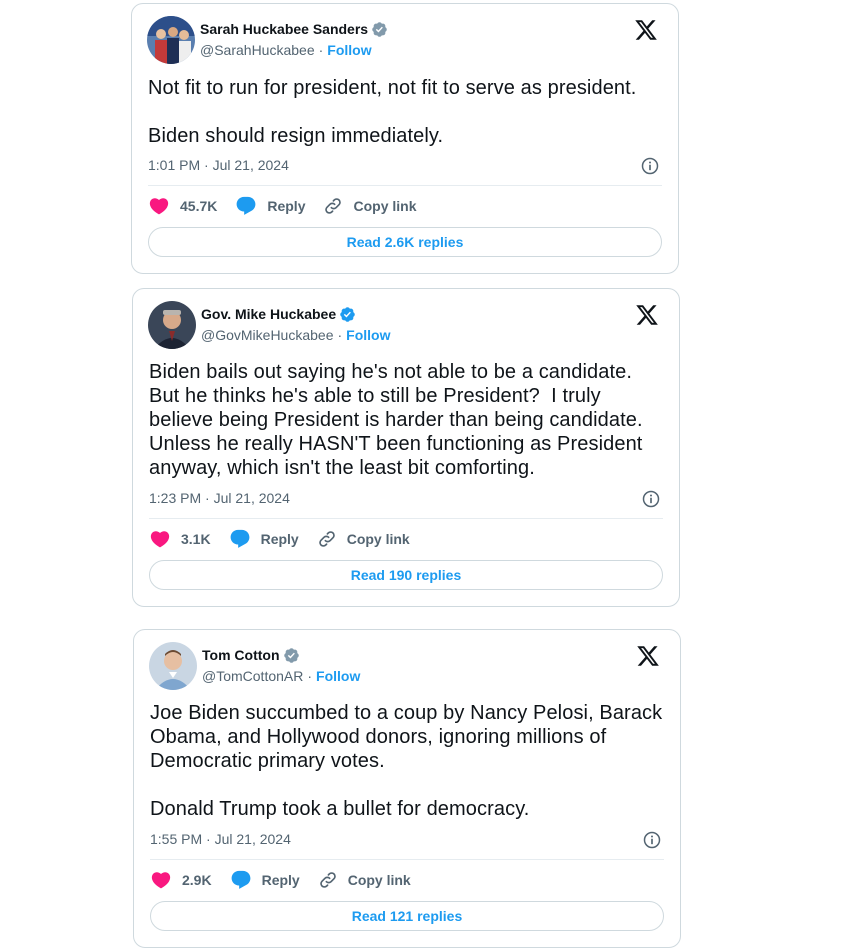  I want to click on read-replies-button: Read 190 replies, so click(406, 575).